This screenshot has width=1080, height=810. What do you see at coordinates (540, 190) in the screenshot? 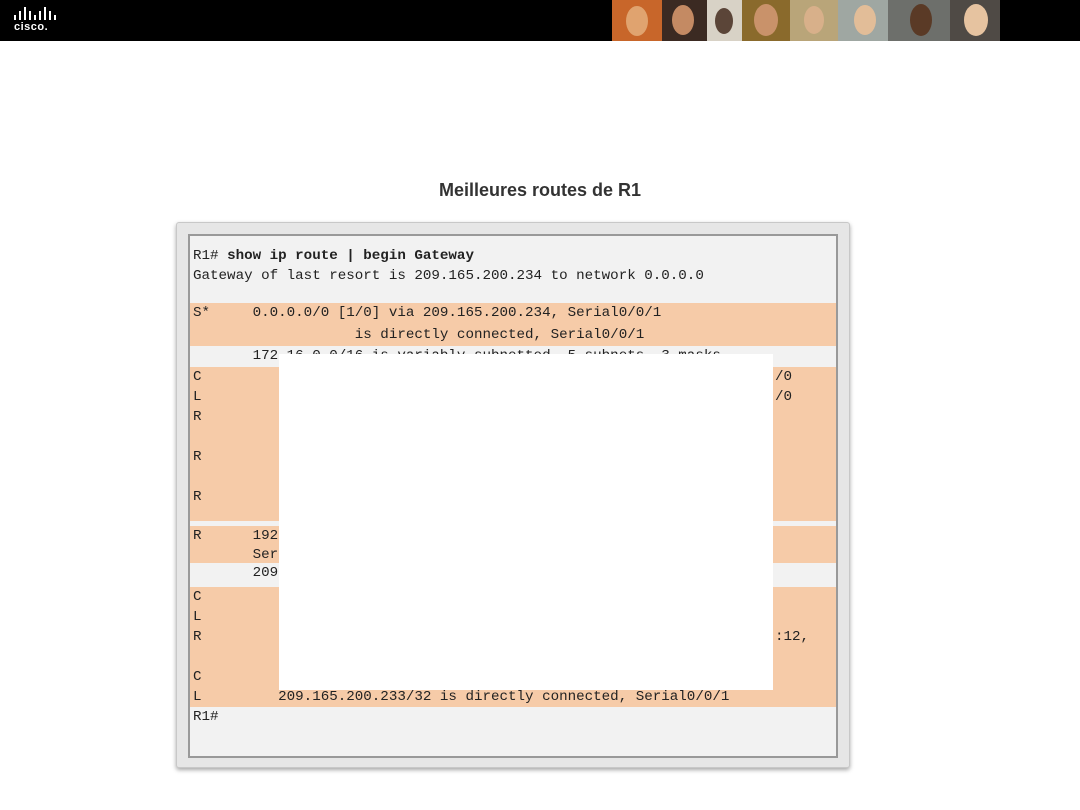
I see `page-title: Meilleures routes de R1` at bounding box center [540, 190].